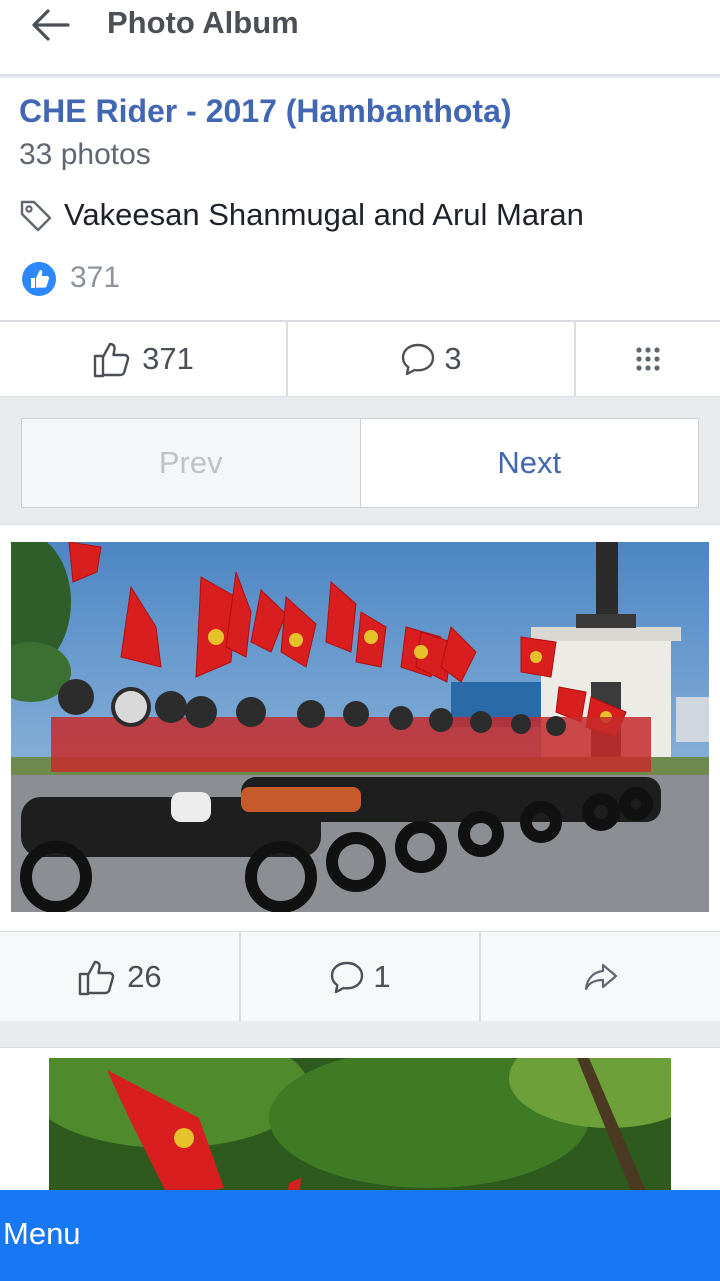 Image resolution: width=720 pixels, height=1281 pixels. I want to click on album-title: CHE Rider - 2017 (Hambanthota), so click(265, 111).